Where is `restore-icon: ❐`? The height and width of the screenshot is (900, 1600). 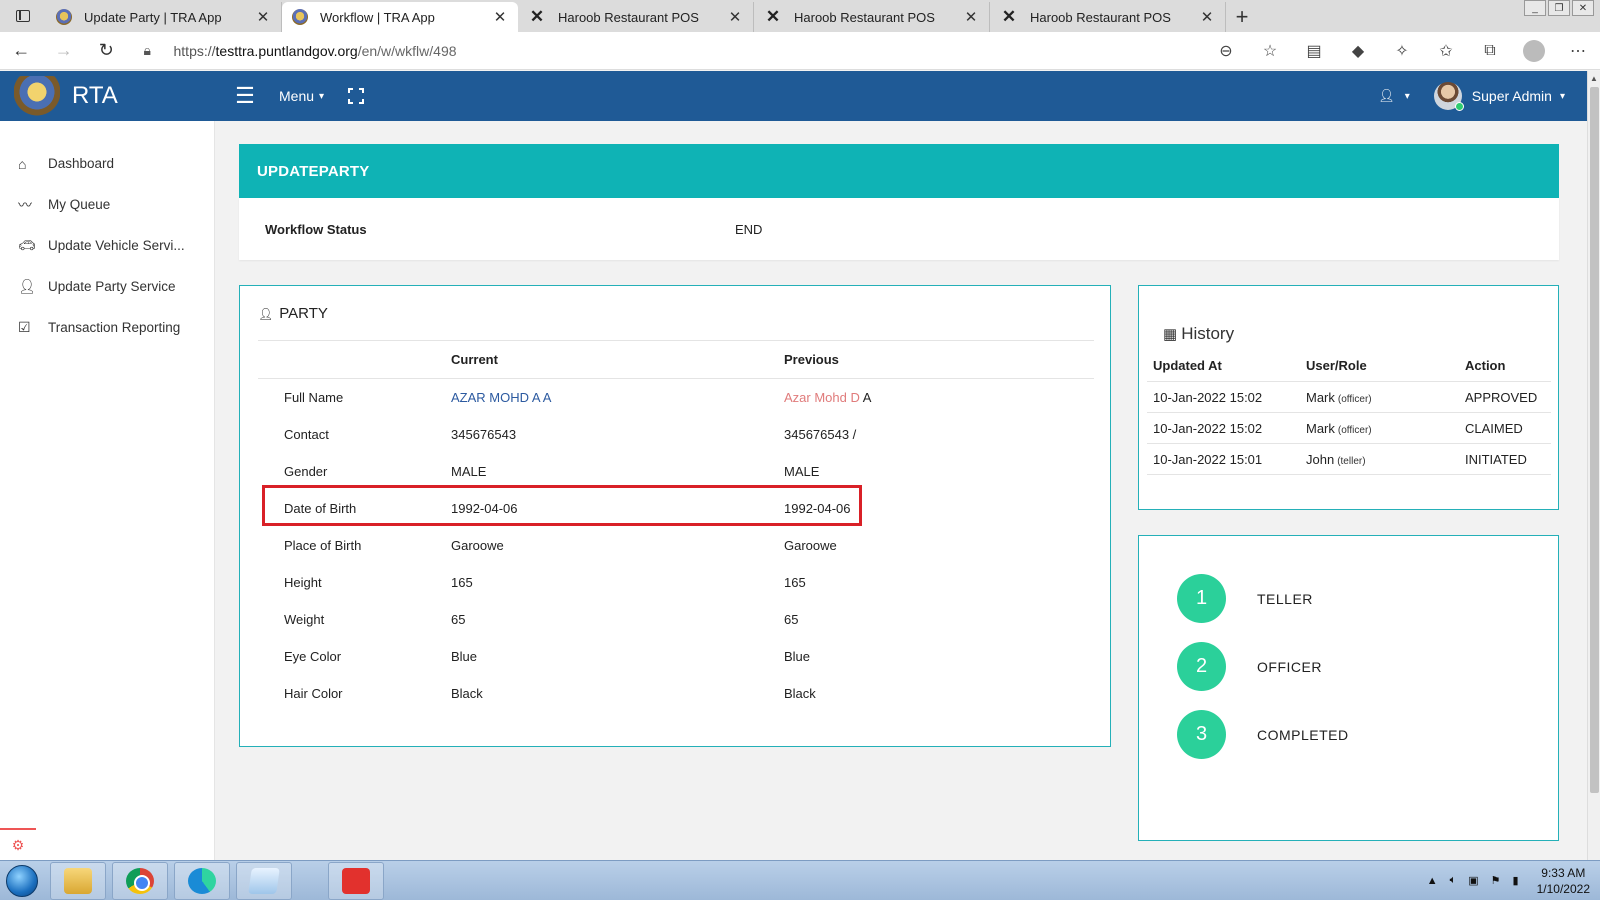
restore-icon: ❐ is located at coordinates (1559, 8).